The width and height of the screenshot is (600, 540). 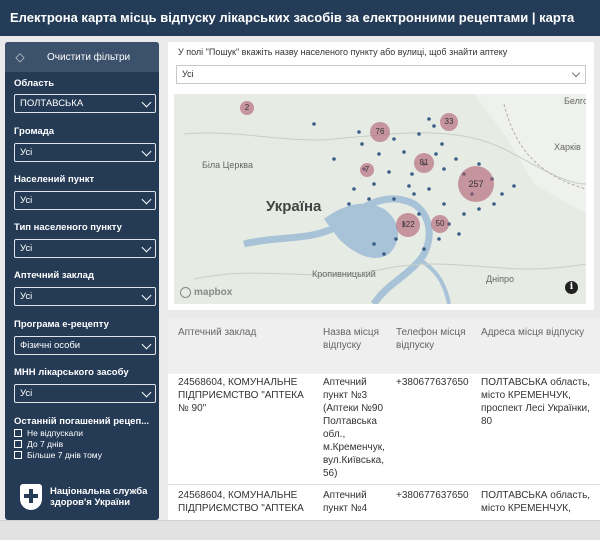 I want to click on map-cluster: 122, so click(x=408, y=225).